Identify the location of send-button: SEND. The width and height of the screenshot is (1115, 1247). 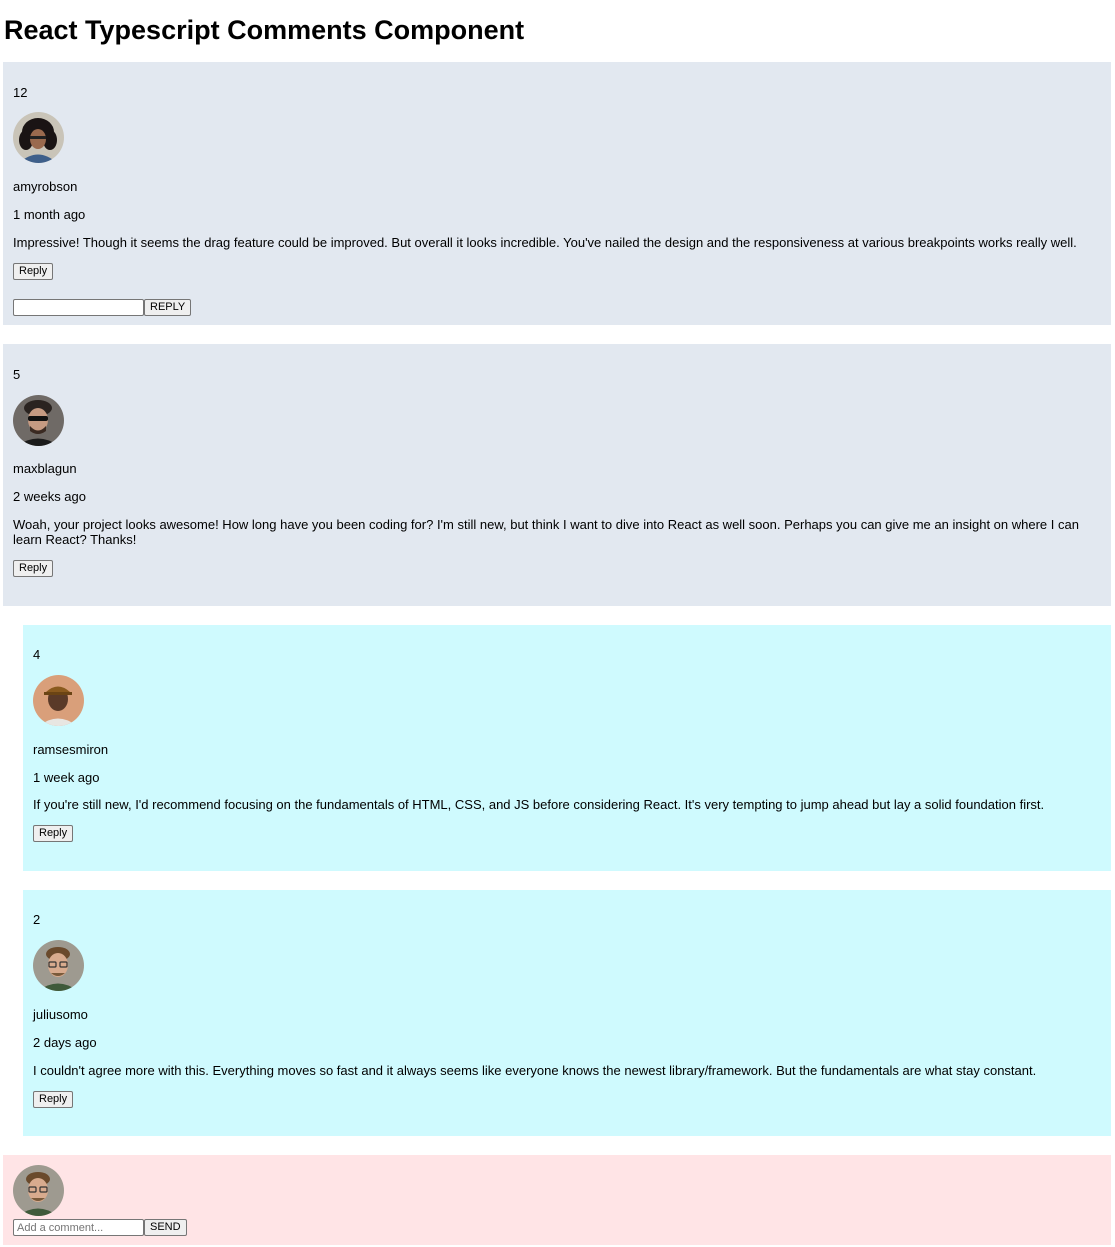
(165, 1227).